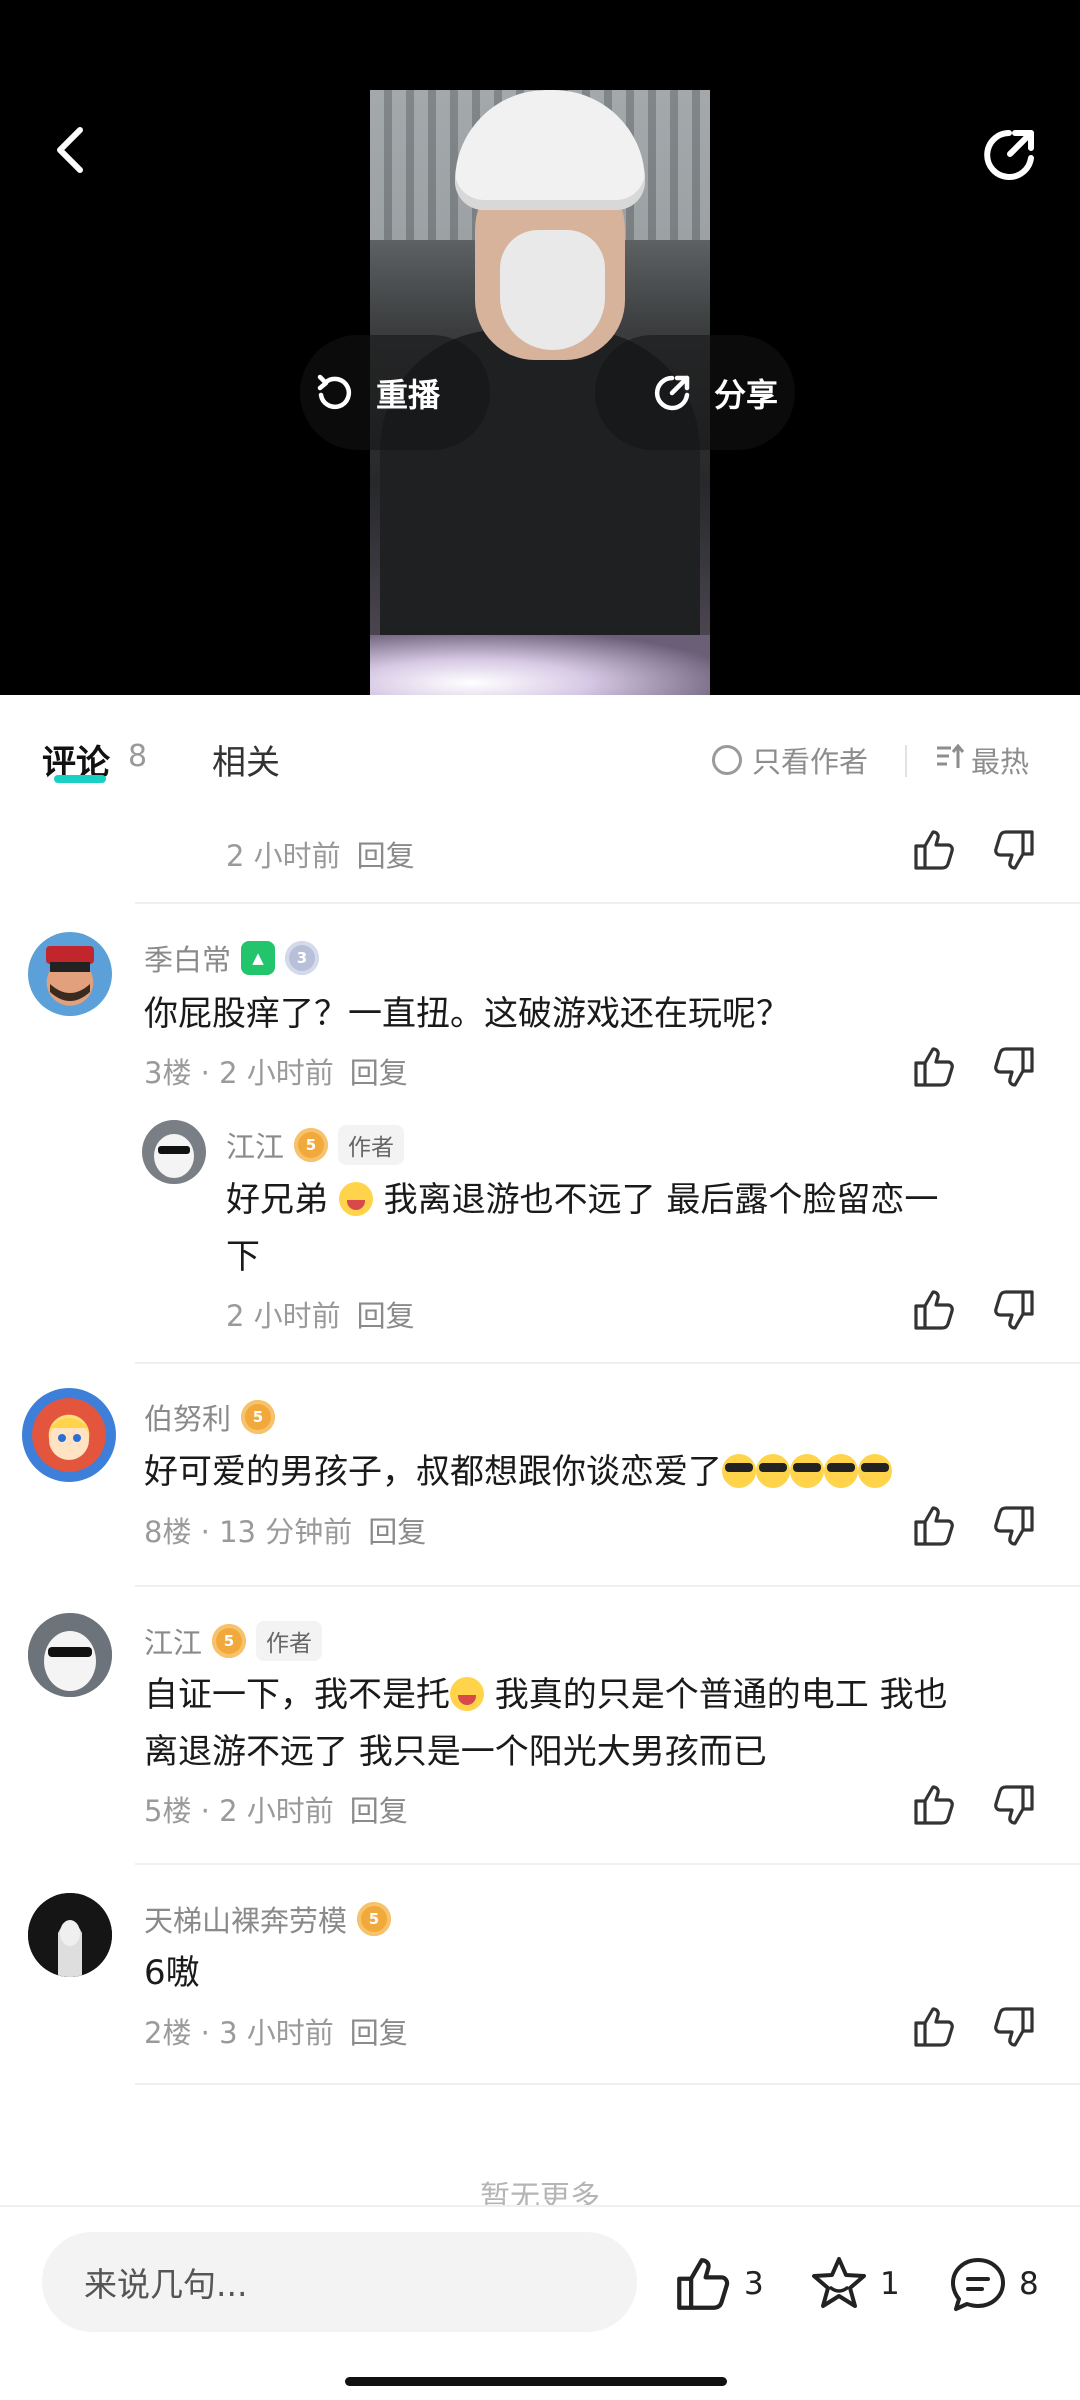 The height and width of the screenshot is (2400, 1080). I want to click on favorite-count: 1, so click(890, 2284).